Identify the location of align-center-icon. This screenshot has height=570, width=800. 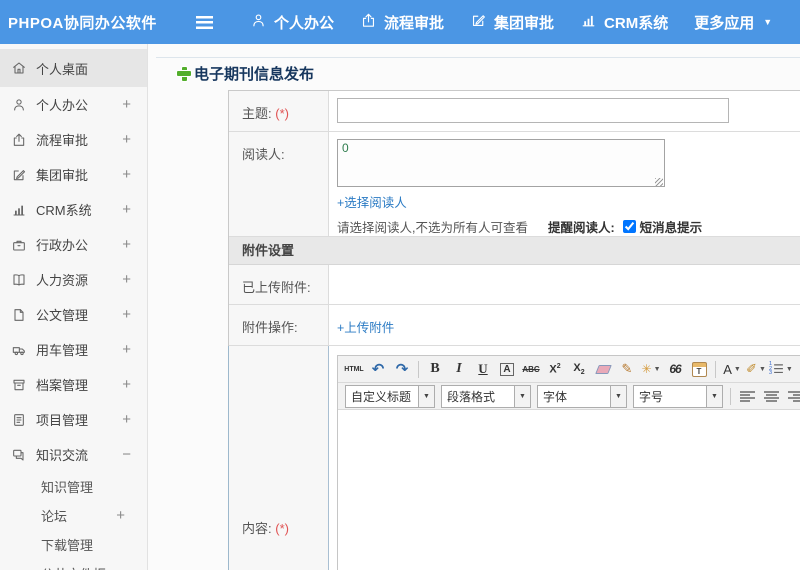
(771, 396).